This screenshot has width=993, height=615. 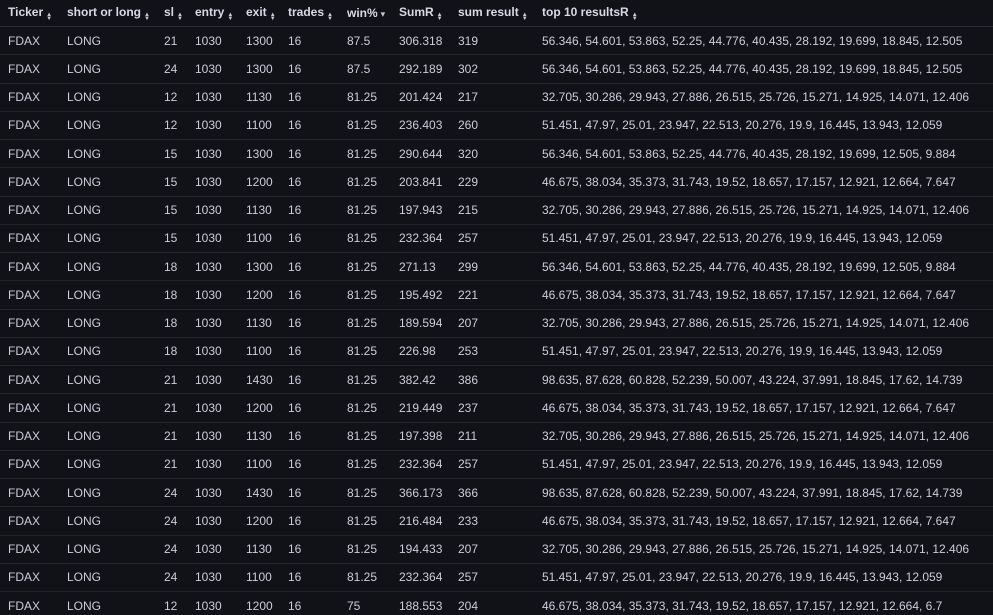 What do you see at coordinates (259, 352) in the screenshot?
I see `cell-exit: 1100` at bounding box center [259, 352].